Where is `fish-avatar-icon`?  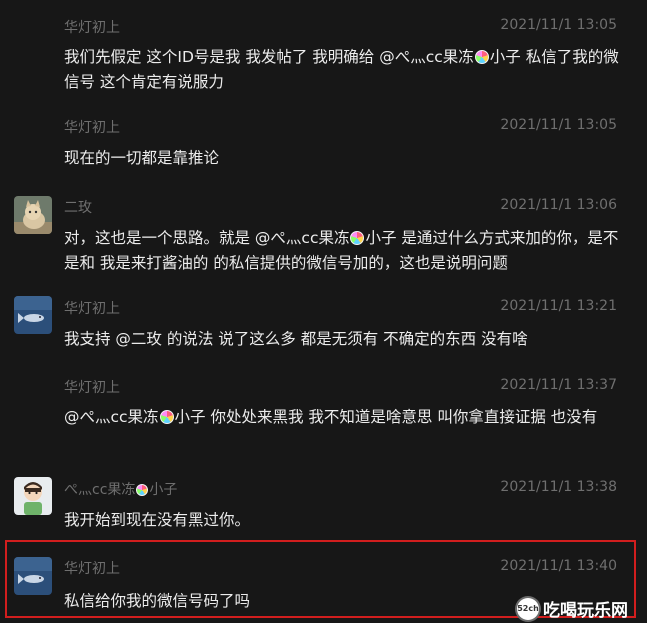 fish-avatar-icon is located at coordinates (33, 315).